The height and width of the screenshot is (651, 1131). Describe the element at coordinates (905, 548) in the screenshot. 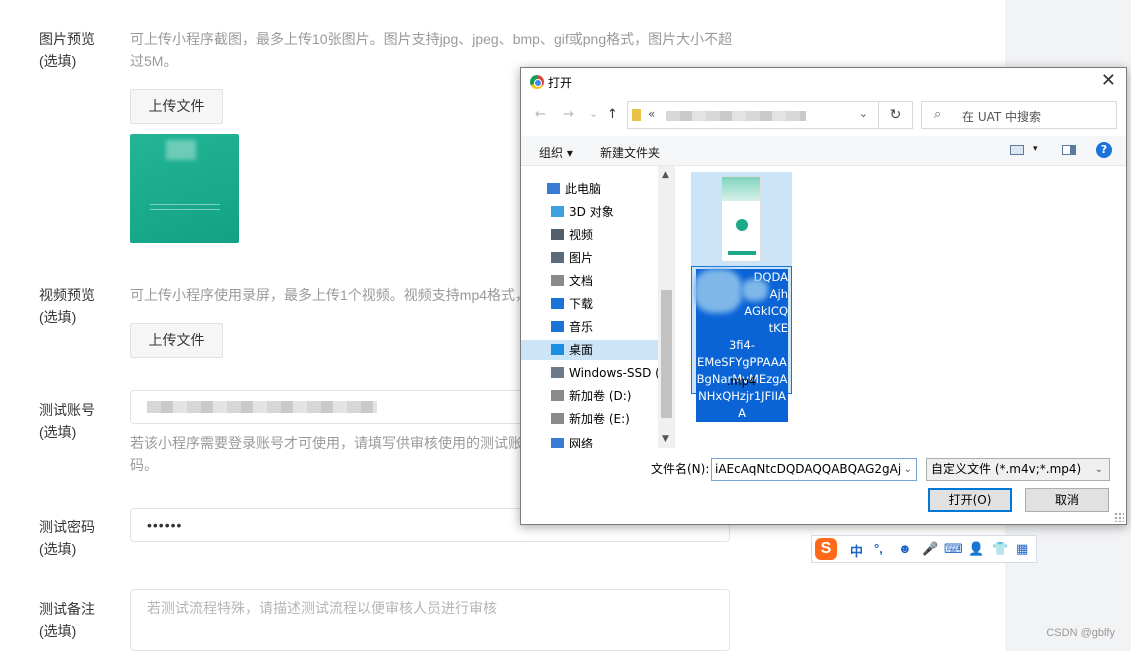

I see `emoji-icon: ☻` at that location.